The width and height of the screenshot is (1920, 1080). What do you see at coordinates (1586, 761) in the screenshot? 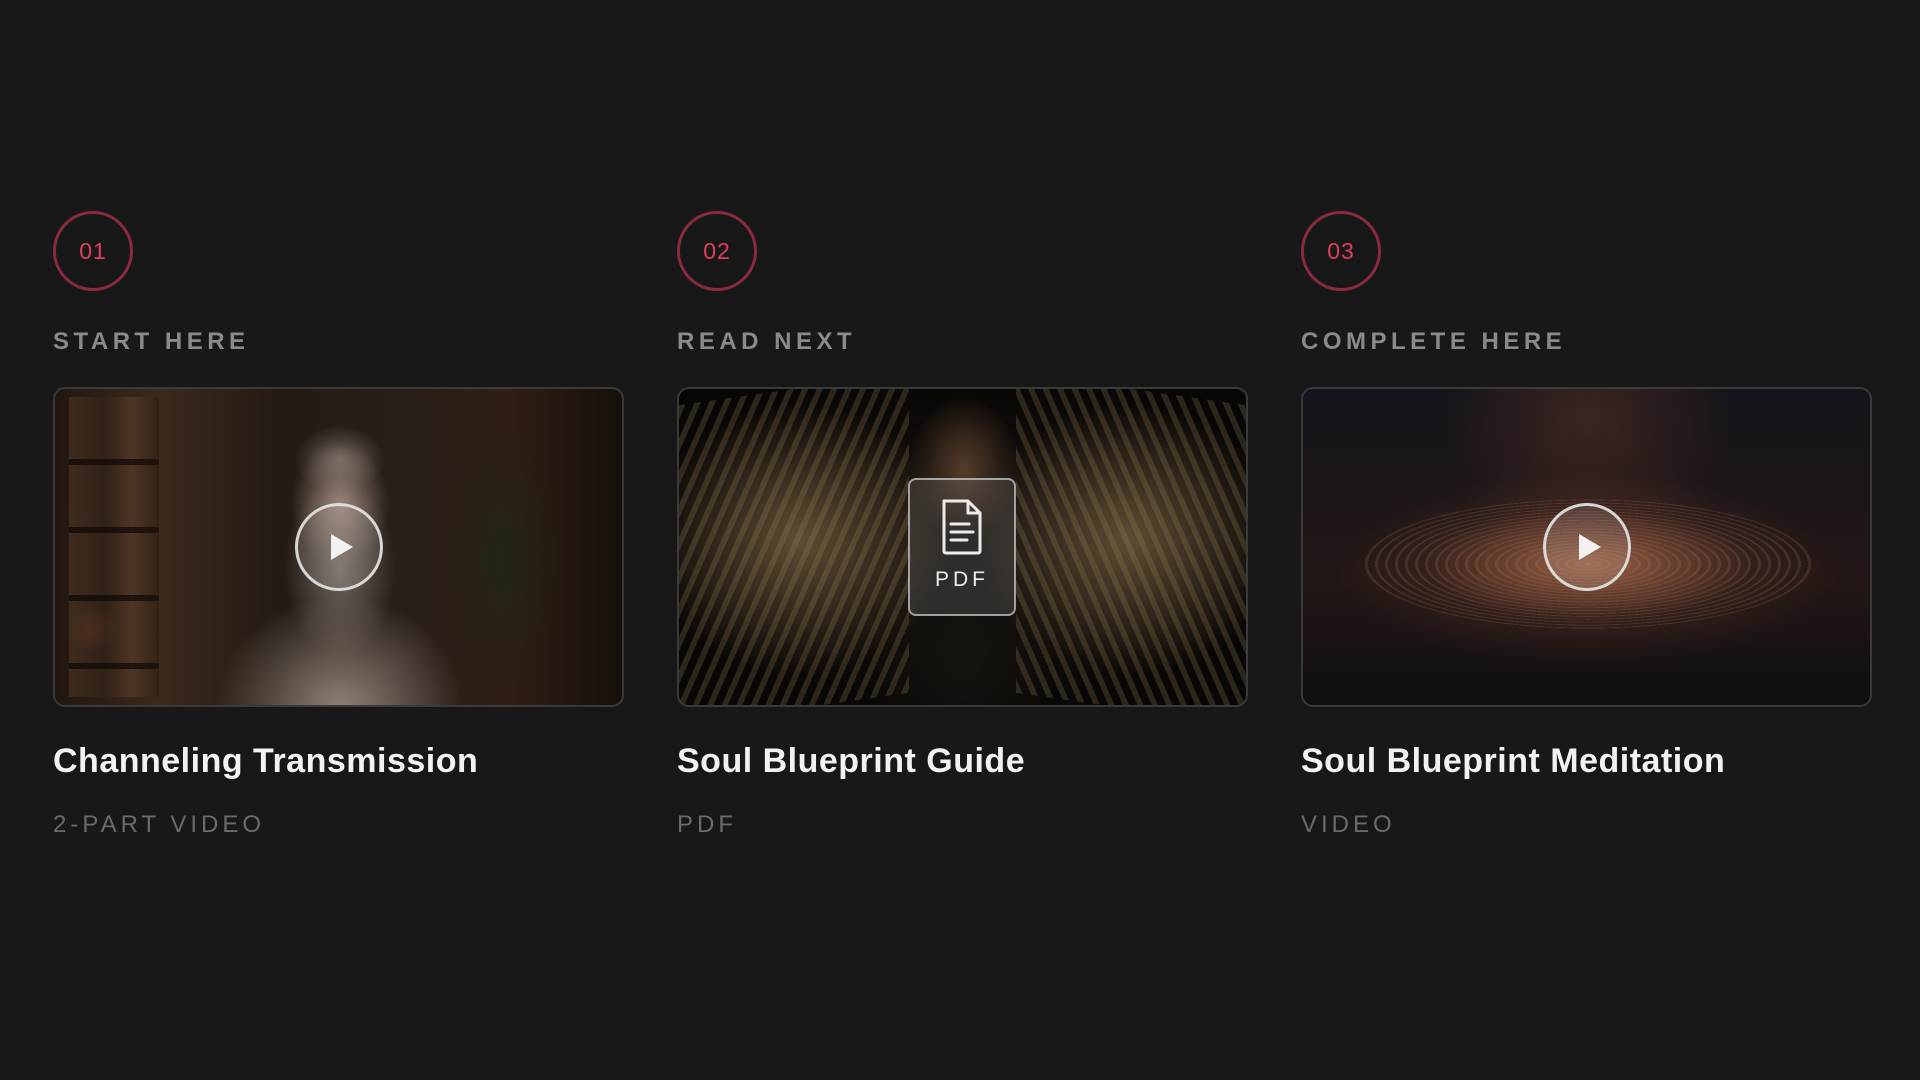
I see `card-title: Soul Blueprint Meditation` at bounding box center [1586, 761].